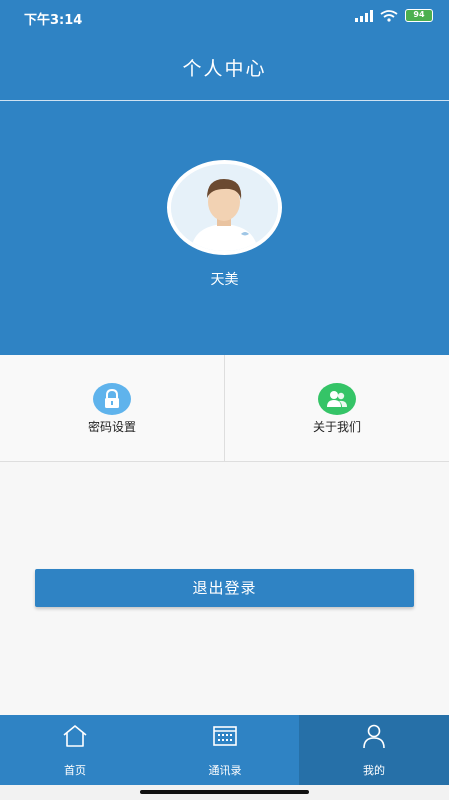 The image size is (449, 800). I want to click on about-us-button: 关于我们, so click(337, 408).